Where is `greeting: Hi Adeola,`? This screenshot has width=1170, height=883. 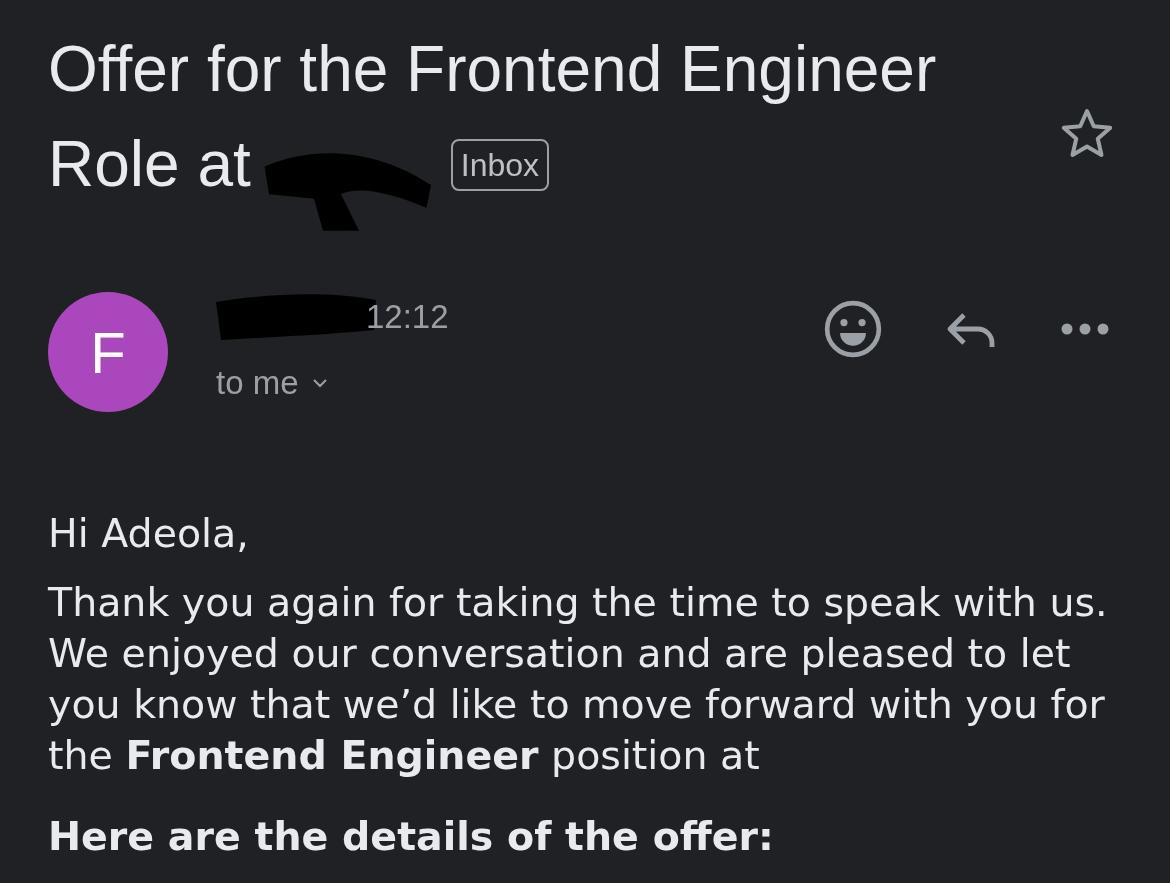
greeting: Hi Adeola, is located at coordinates (149, 533).